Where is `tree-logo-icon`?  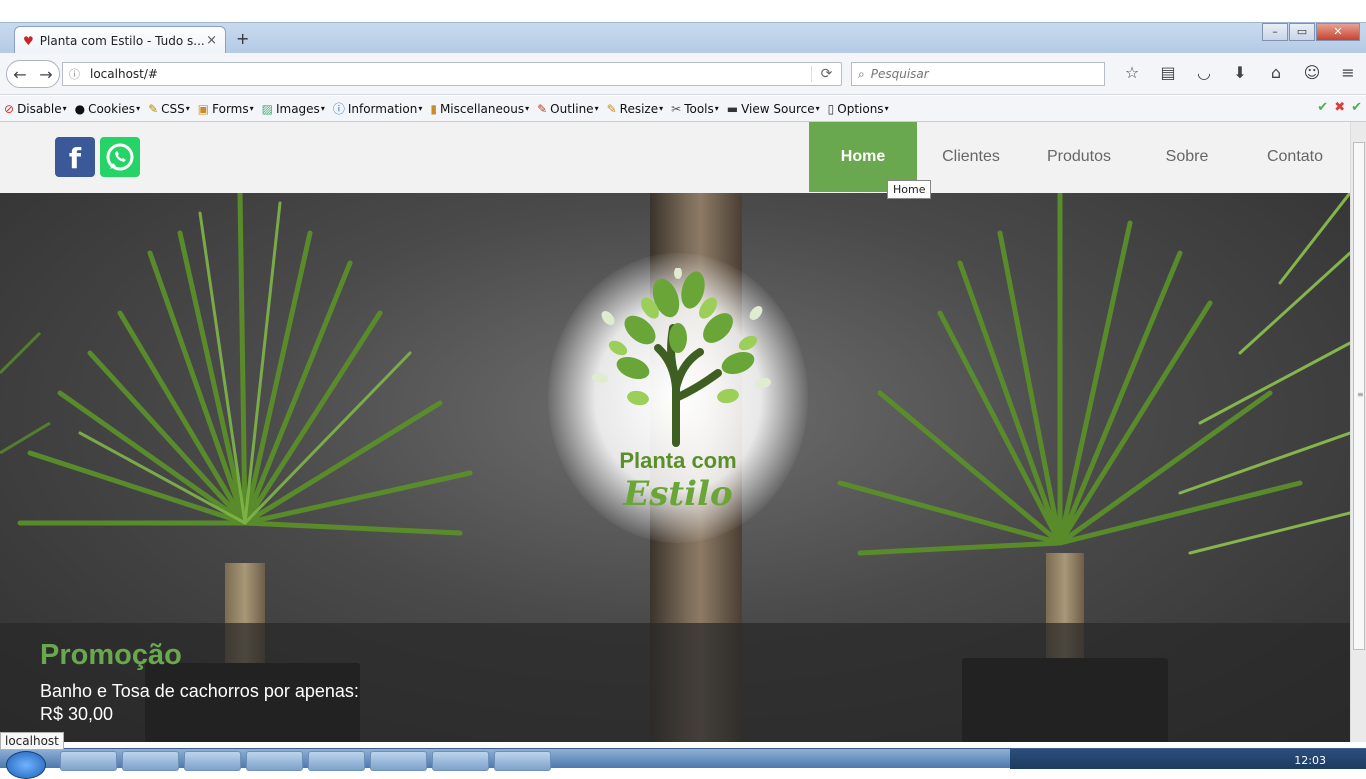 tree-logo-icon is located at coordinates (681, 357).